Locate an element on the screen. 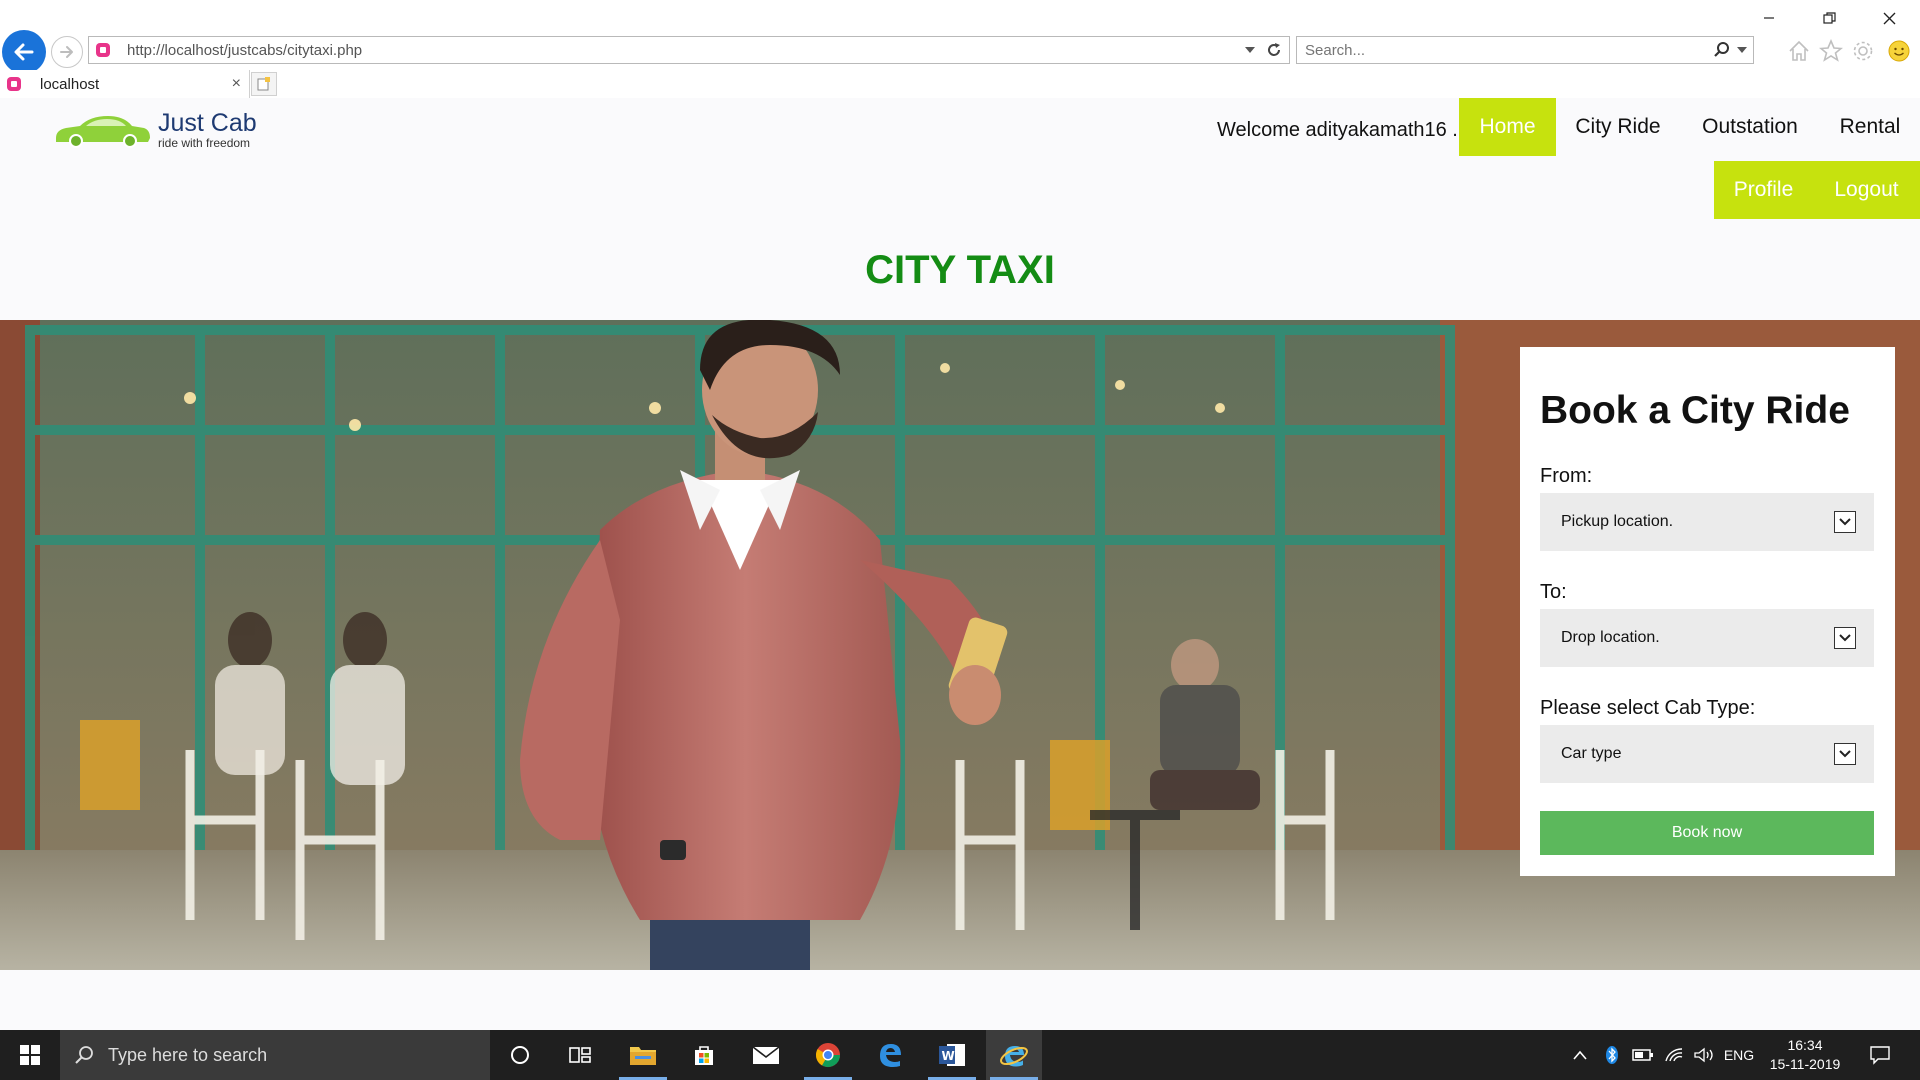  word-icon: W is located at coordinates (952, 1055).